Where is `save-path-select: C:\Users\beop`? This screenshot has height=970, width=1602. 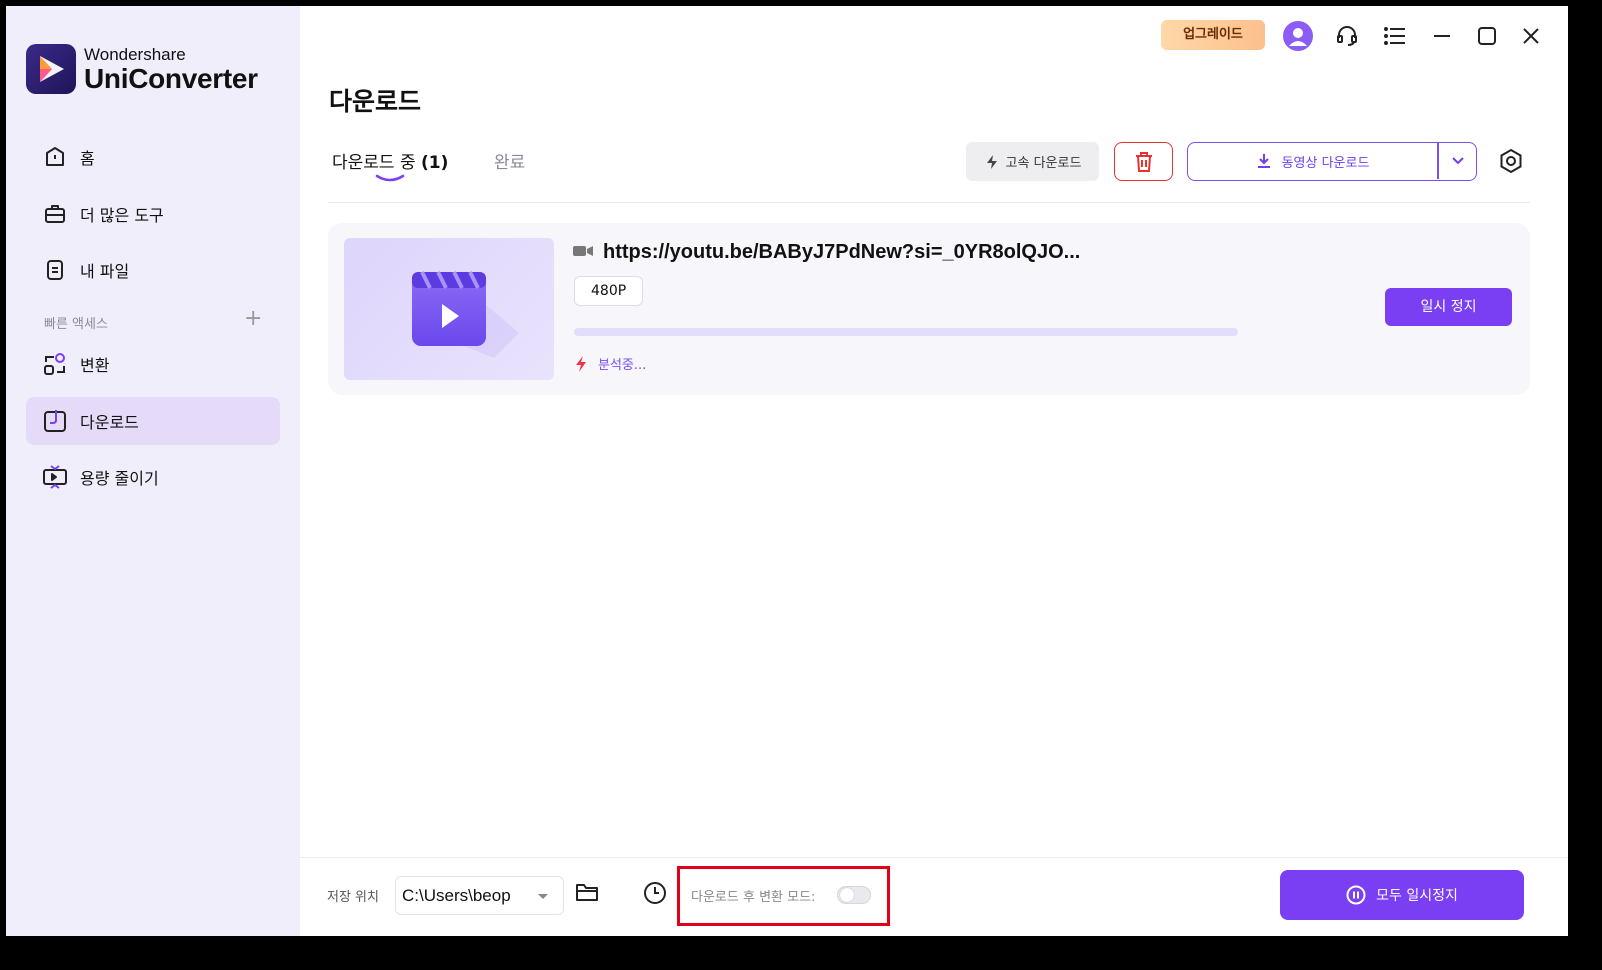 save-path-select: C:\Users\beop is located at coordinates (479, 895).